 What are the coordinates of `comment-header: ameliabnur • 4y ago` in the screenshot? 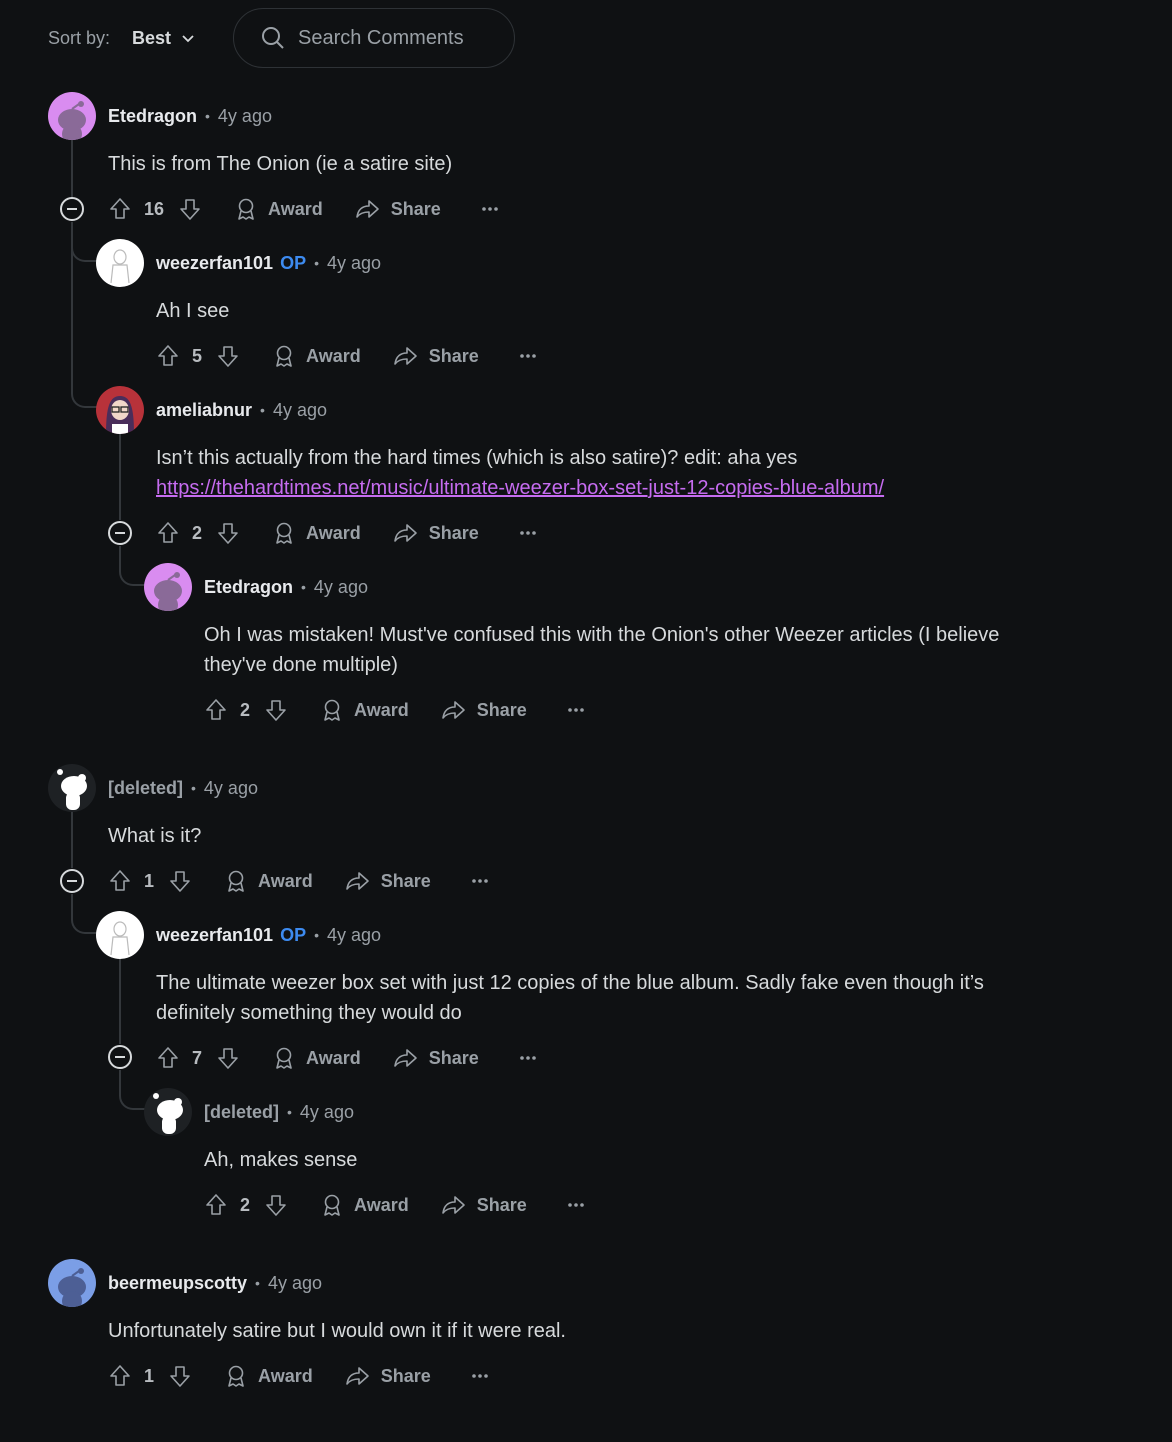 It's located at (241, 410).